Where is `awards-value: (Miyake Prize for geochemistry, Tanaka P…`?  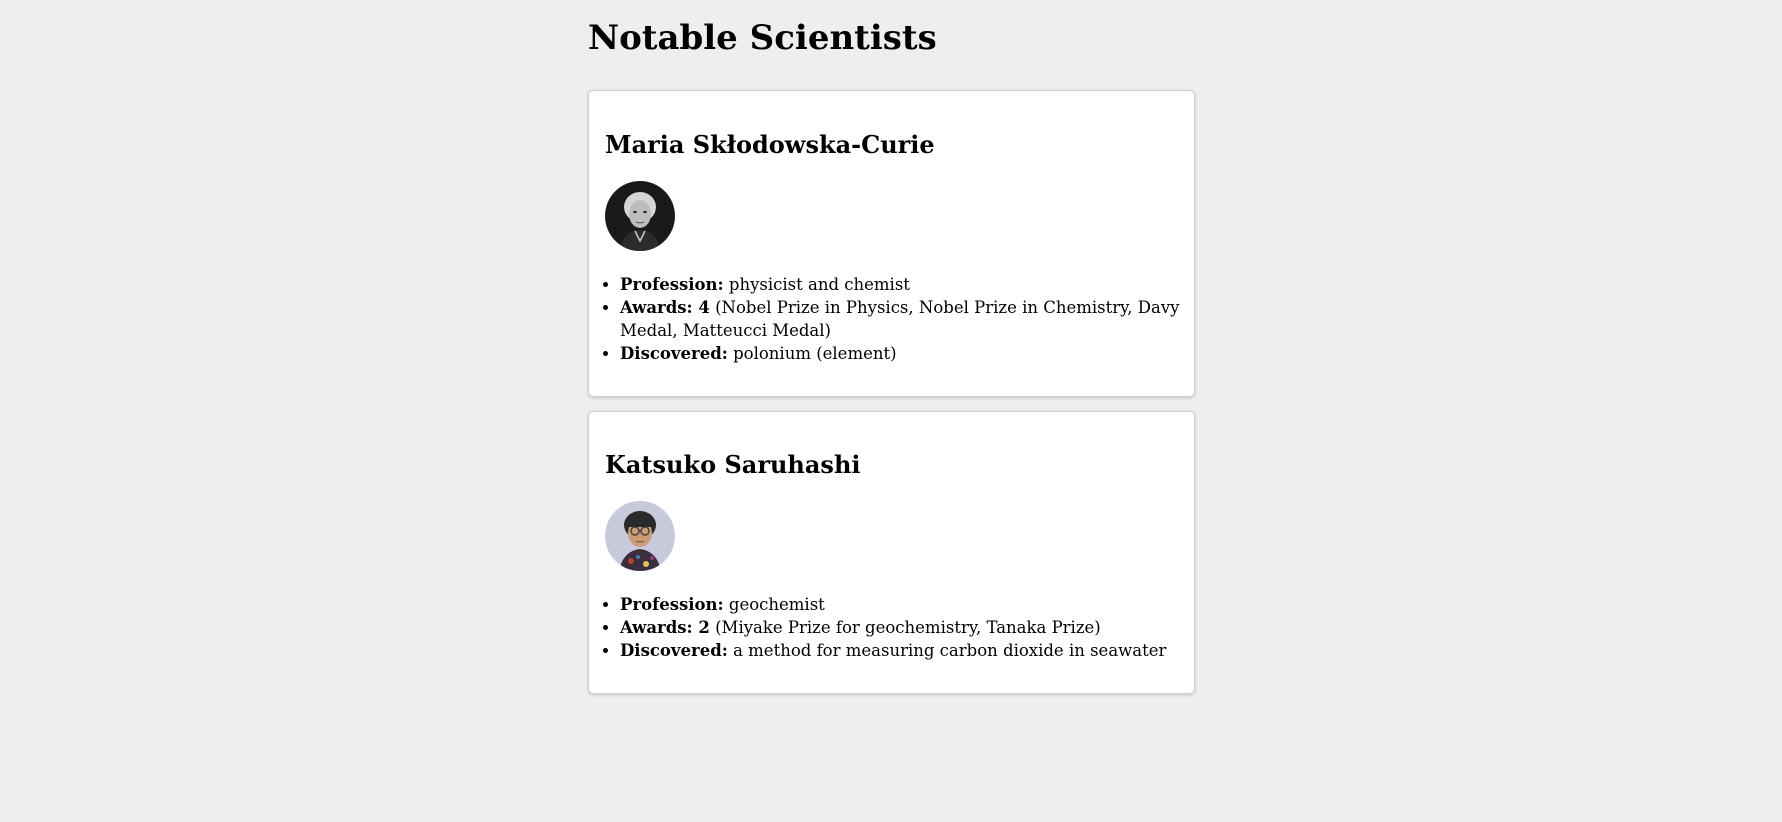 awards-value: (Miyake Prize for geochemistry, Tanaka P… is located at coordinates (908, 627).